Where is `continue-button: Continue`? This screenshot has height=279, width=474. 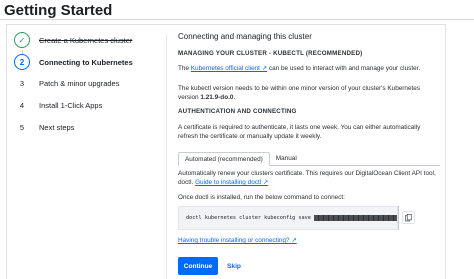
continue-button: Continue is located at coordinates (198, 266).